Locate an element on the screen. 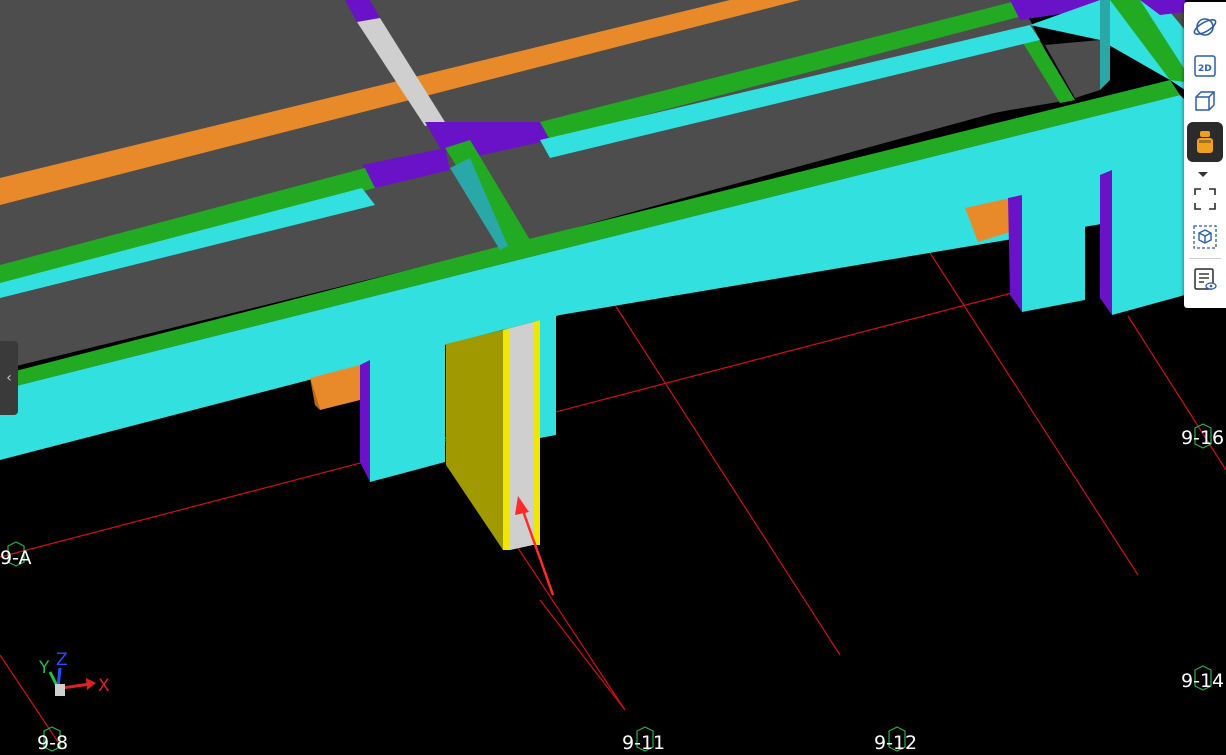  column-purple-right2 is located at coordinates (1106, 242).